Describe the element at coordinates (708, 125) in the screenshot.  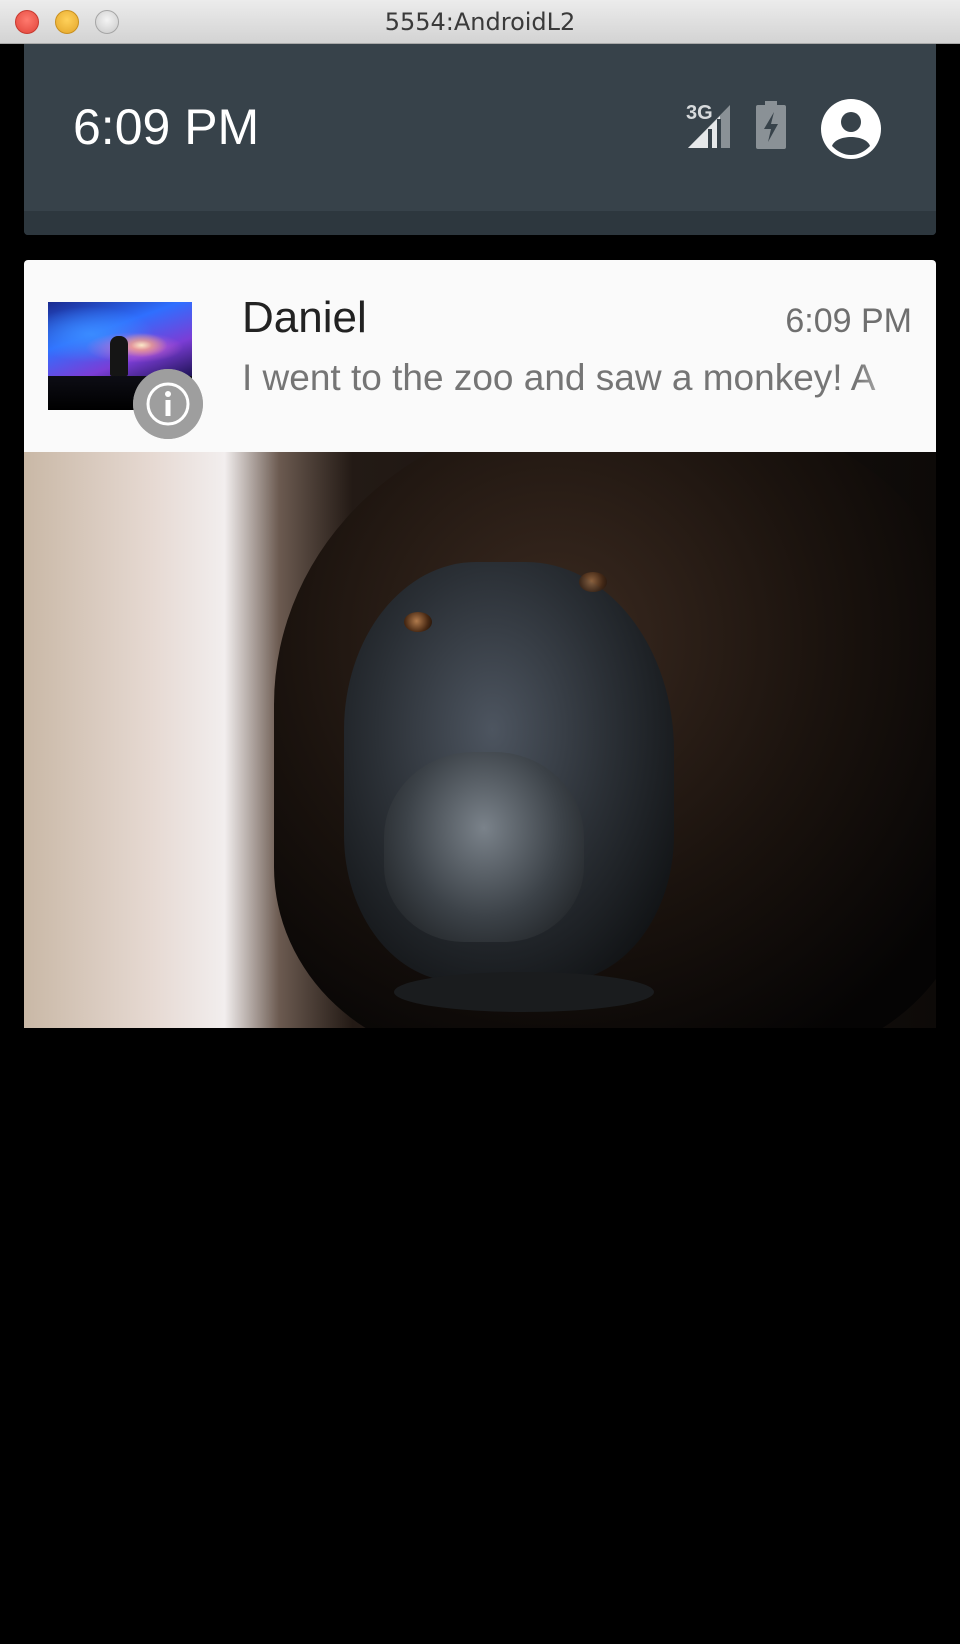
I see `signal-3g-icon: 3G` at that location.